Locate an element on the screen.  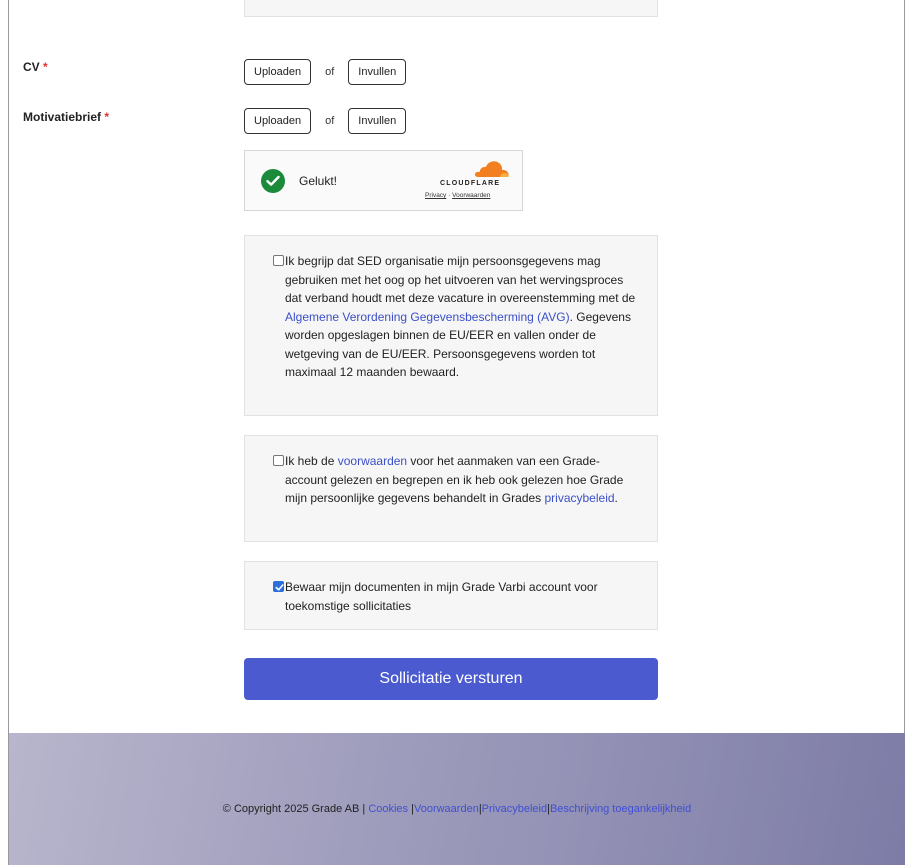
copyright-text: © Copyright 2025 Grade AB is located at coordinates (291, 809).